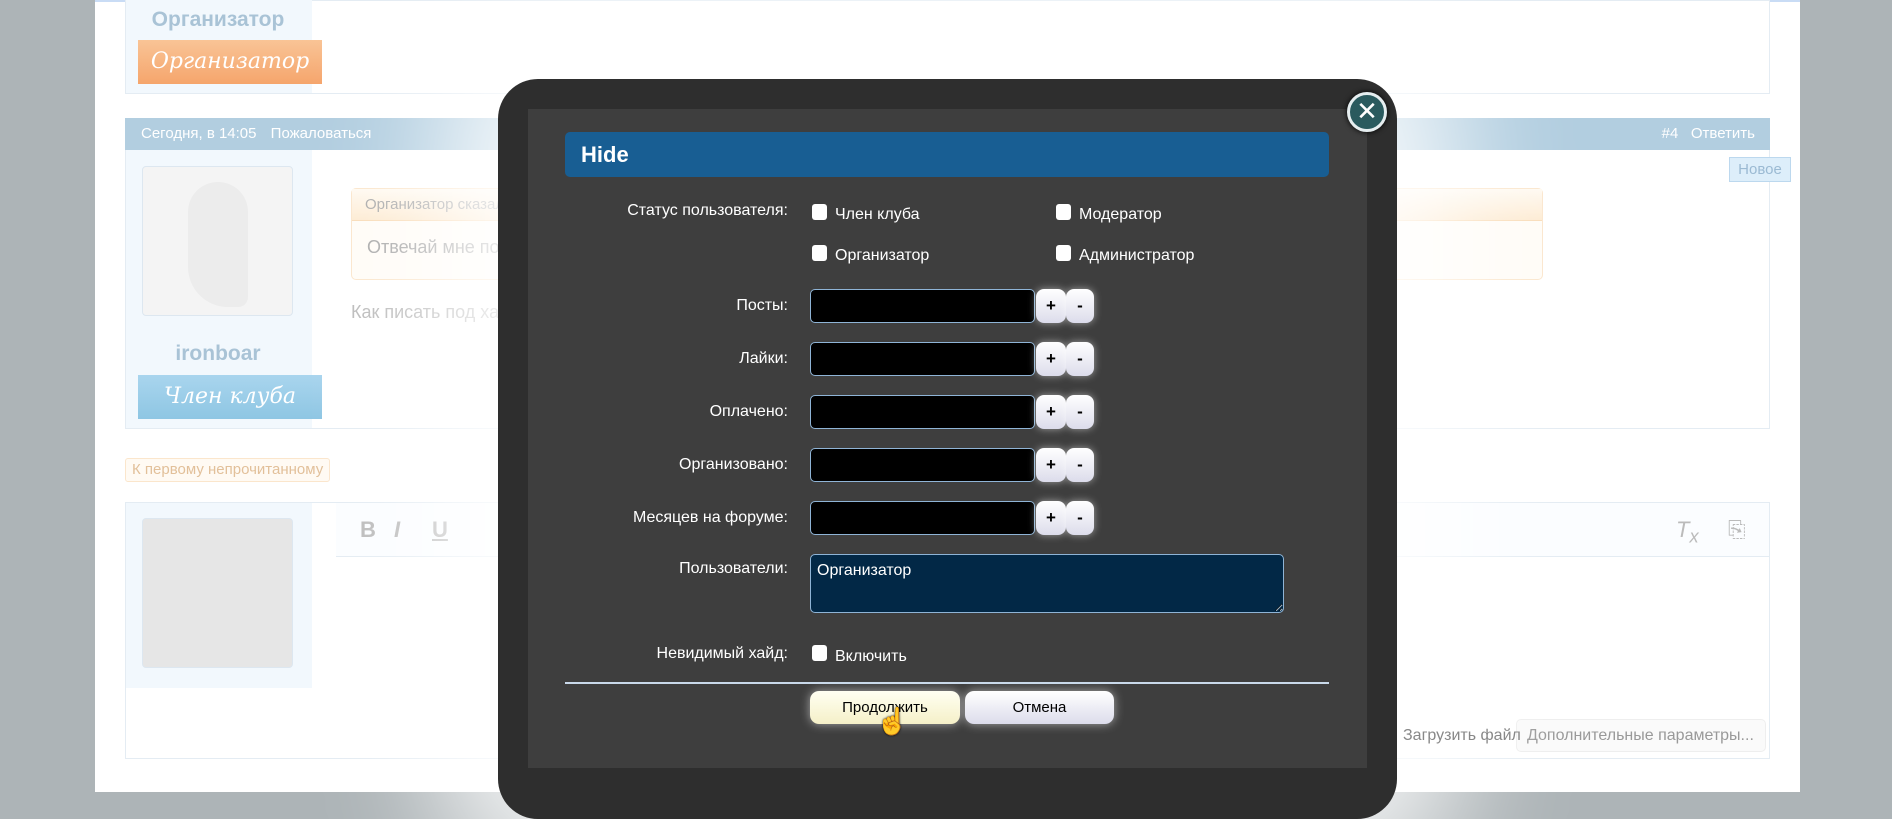  Describe the element at coordinates (819, 653) in the screenshot. I see `invisible-hide-checkbox` at that location.